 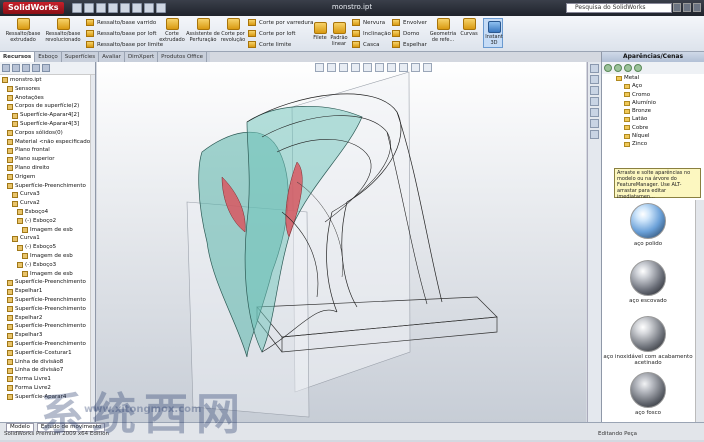 I want to click on feature-tree-item: monstro.ipt, so click(x=48, y=80).